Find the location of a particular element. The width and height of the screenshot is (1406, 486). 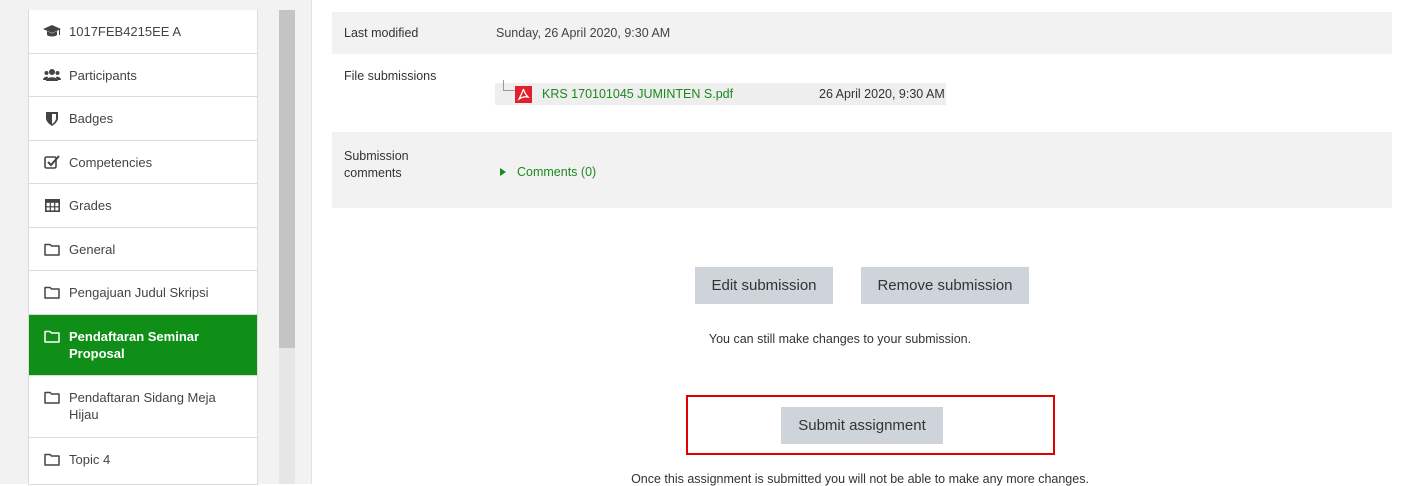

column-divider is located at coordinates (311, 242).